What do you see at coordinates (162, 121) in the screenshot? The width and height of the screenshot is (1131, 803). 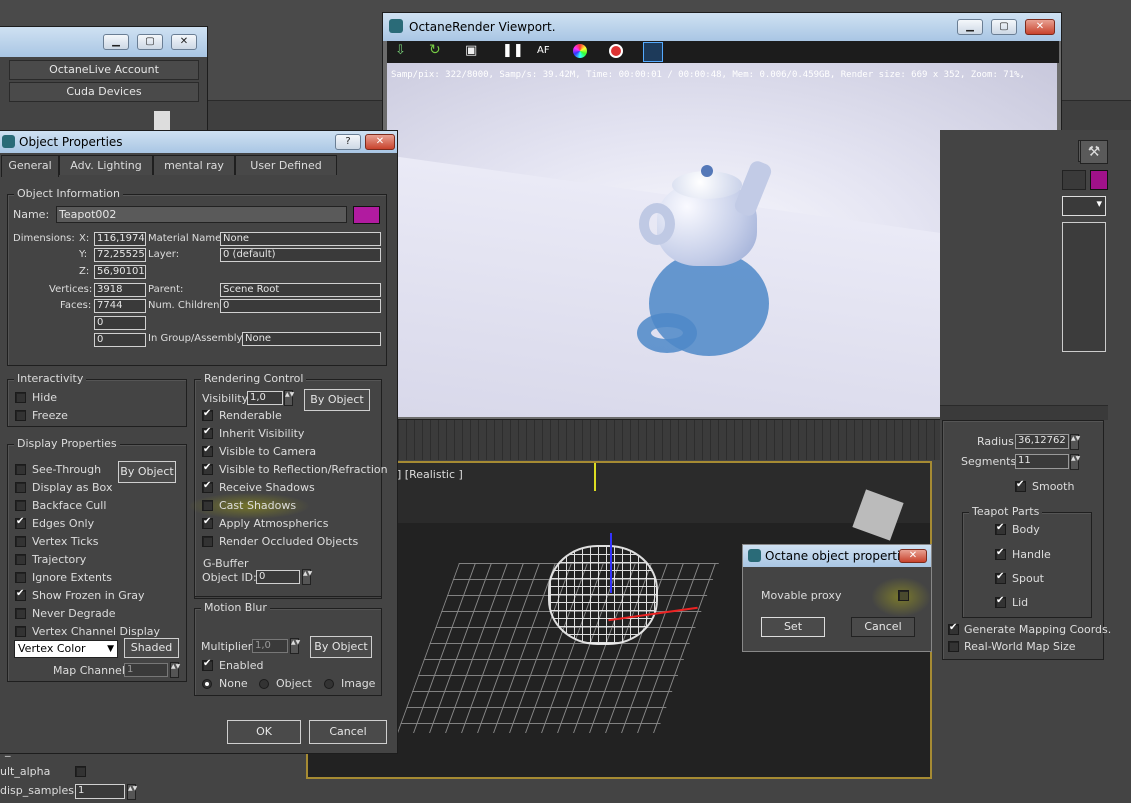 I see `scroll-thumb` at bounding box center [162, 121].